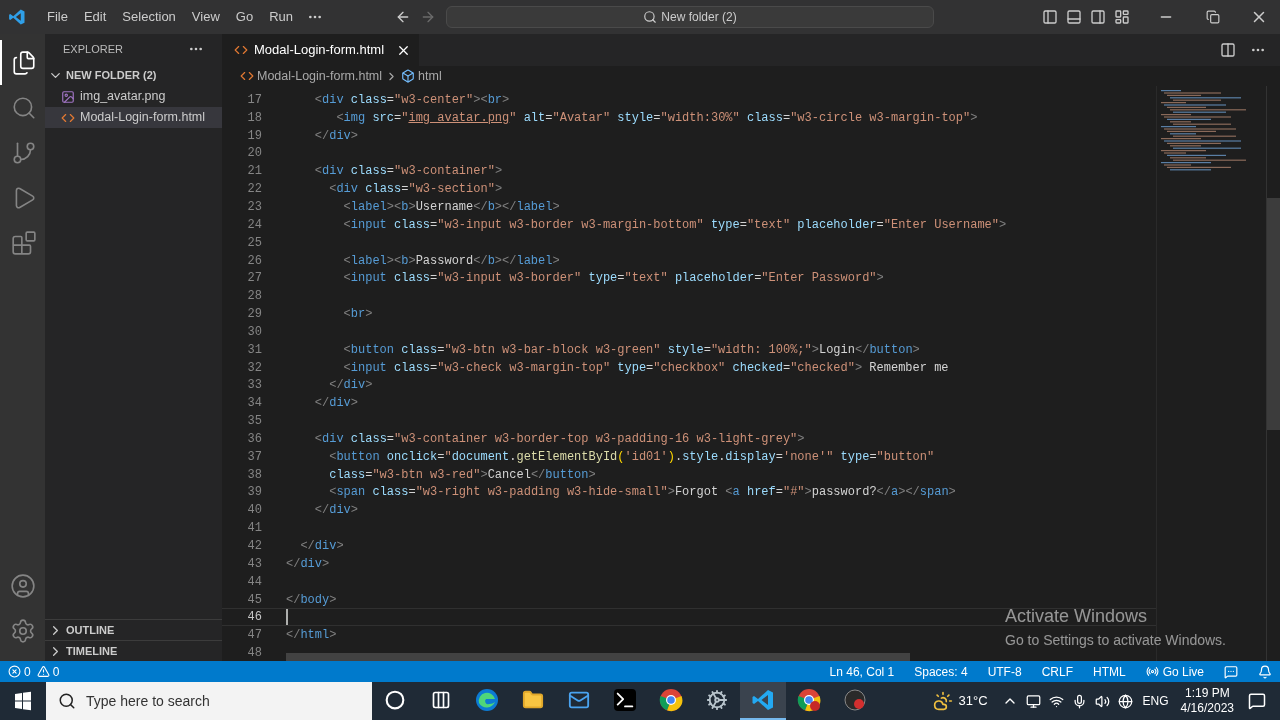 Image resolution: width=1280 pixels, height=720 pixels. Describe the element at coordinates (1077, 616) in the screenshot. I see `activation-title: Activate Windows` at that location.